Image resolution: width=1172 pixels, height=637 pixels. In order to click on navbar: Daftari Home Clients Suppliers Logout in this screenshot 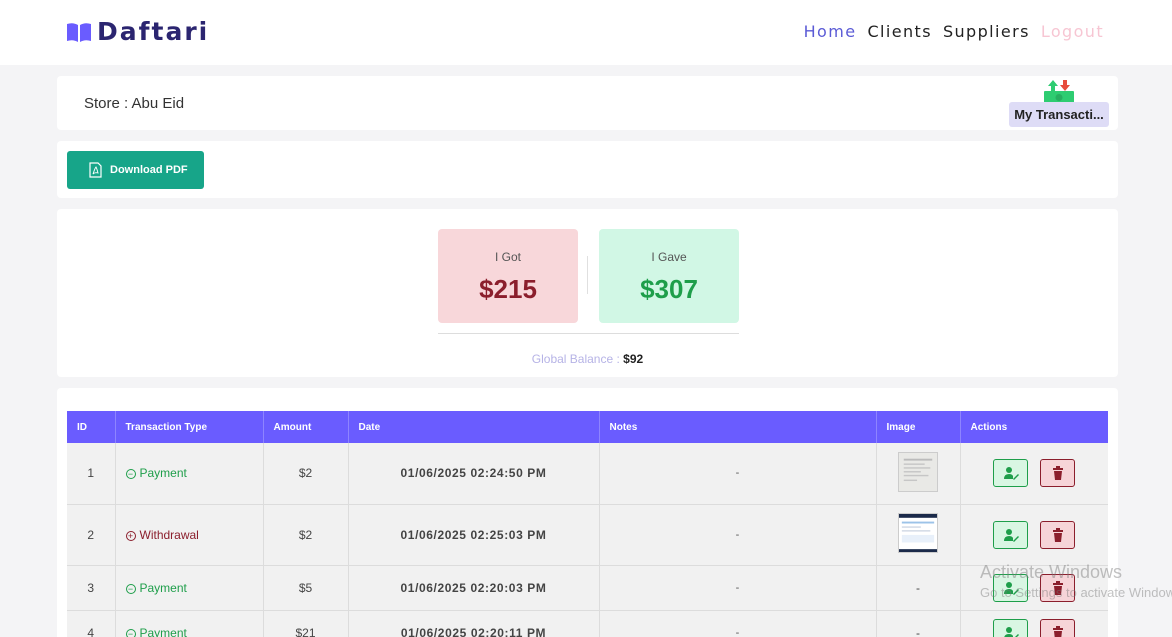, I will do `click(586, 32)`.